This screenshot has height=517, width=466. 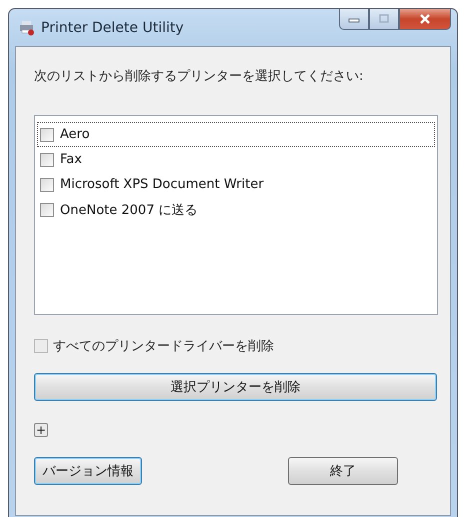 I want to click on maximize-button, so click(x=384, y=19).